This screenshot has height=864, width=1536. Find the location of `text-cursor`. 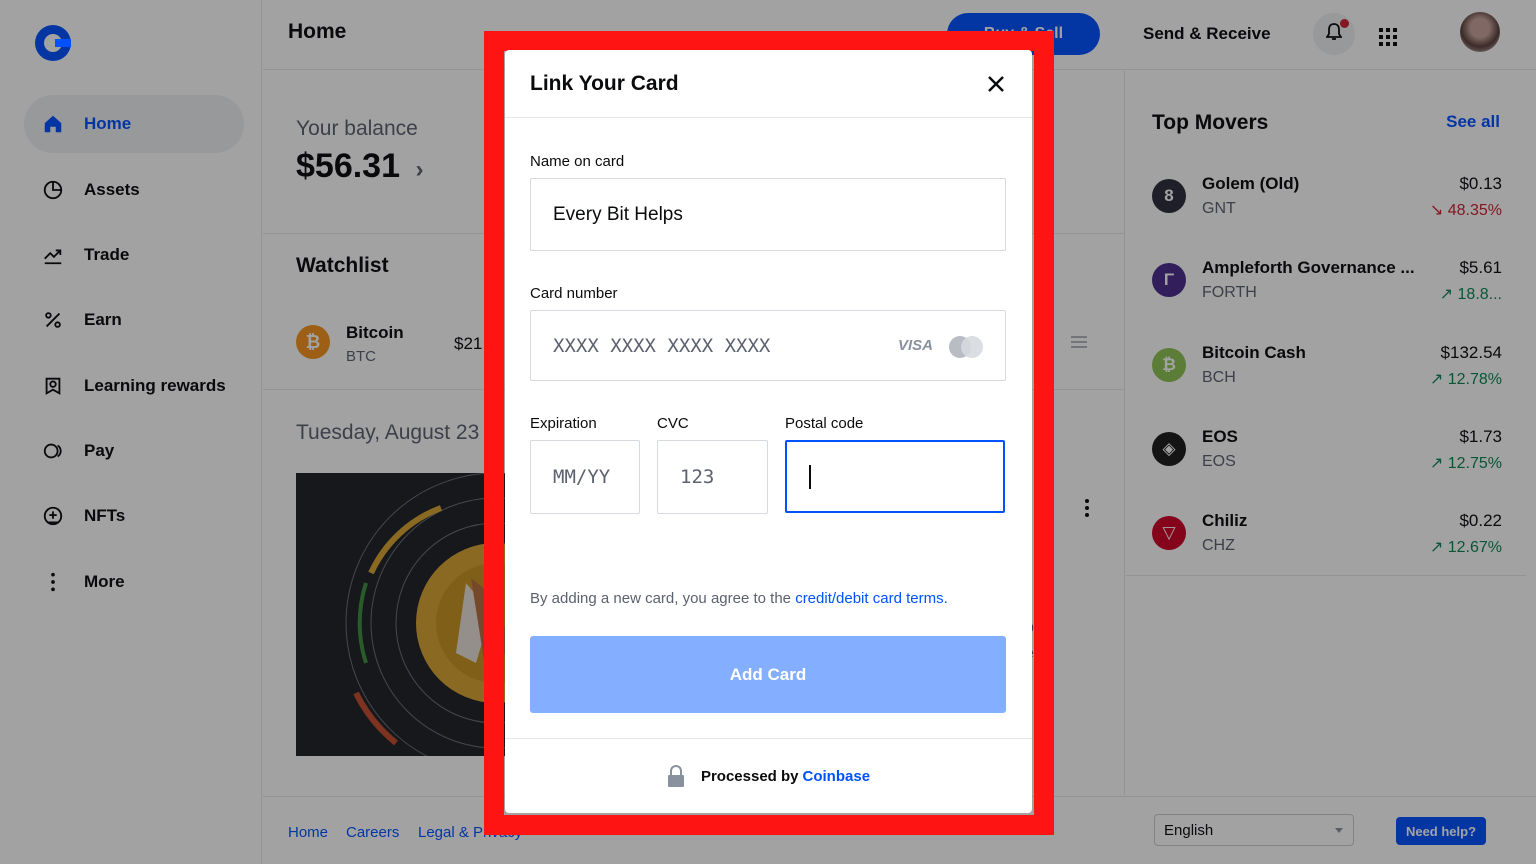

text-cursor is located at coordinates (810, 476).